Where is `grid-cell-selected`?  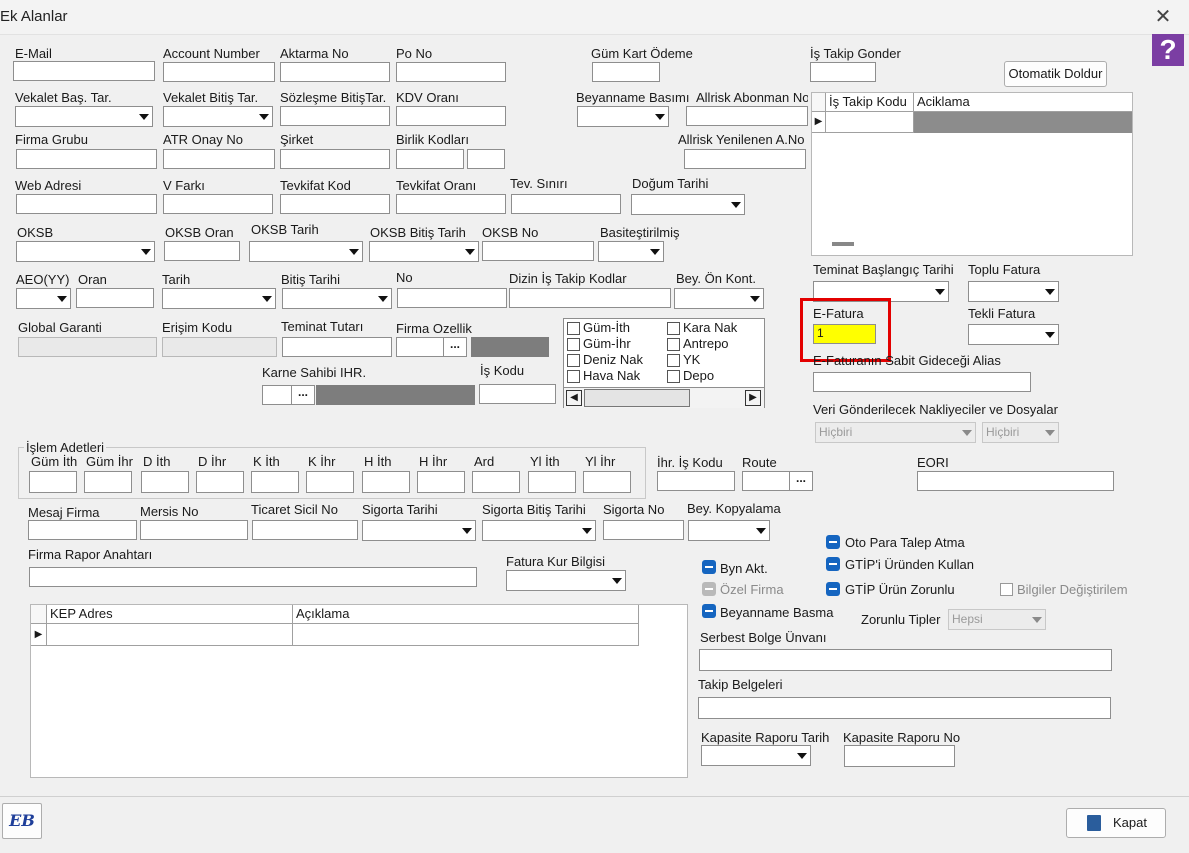 grid-cell-selected is located at coordinates (1023, 122).